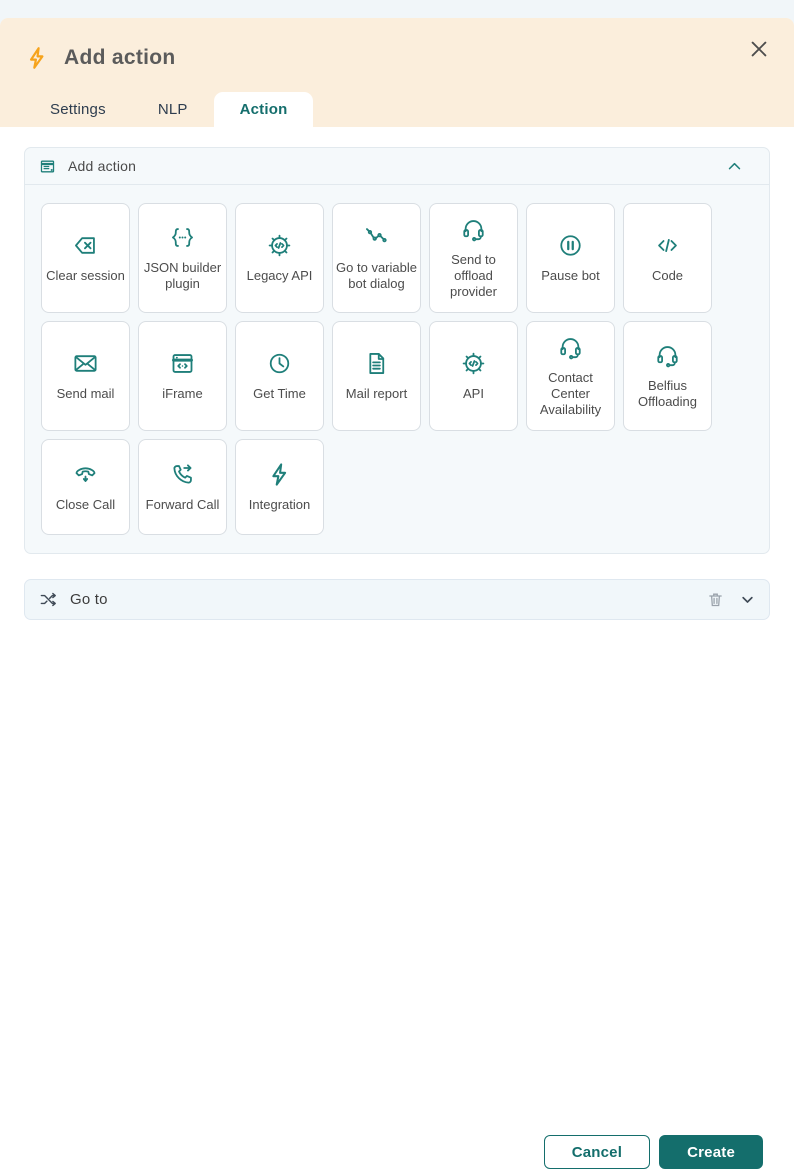 This screenshot has width=794, height=1175. Describe the element at coordinates (89, 599) in the screenshot. I see `goto-label: Go to` at that location.